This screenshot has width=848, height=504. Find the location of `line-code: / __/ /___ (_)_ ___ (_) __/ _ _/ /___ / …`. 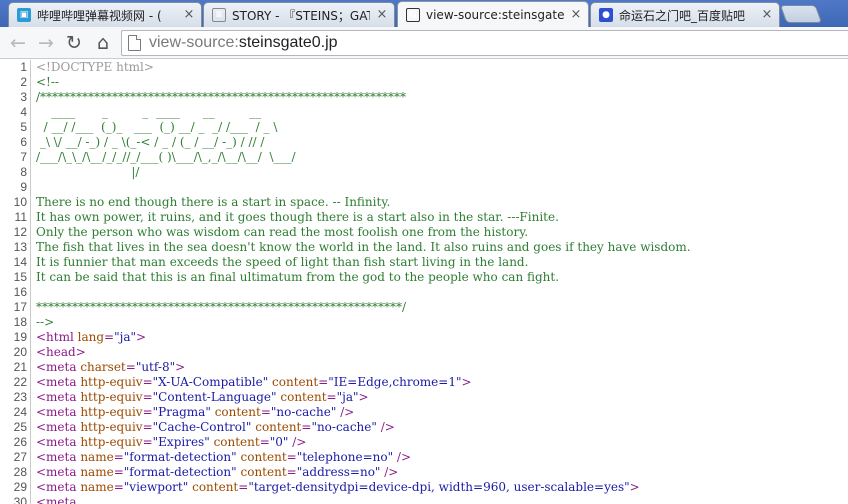

line-code: / __/ /___ (_)_ ___ (_) __/ _ _/ /___ / … is located at coordinates (442, 127).